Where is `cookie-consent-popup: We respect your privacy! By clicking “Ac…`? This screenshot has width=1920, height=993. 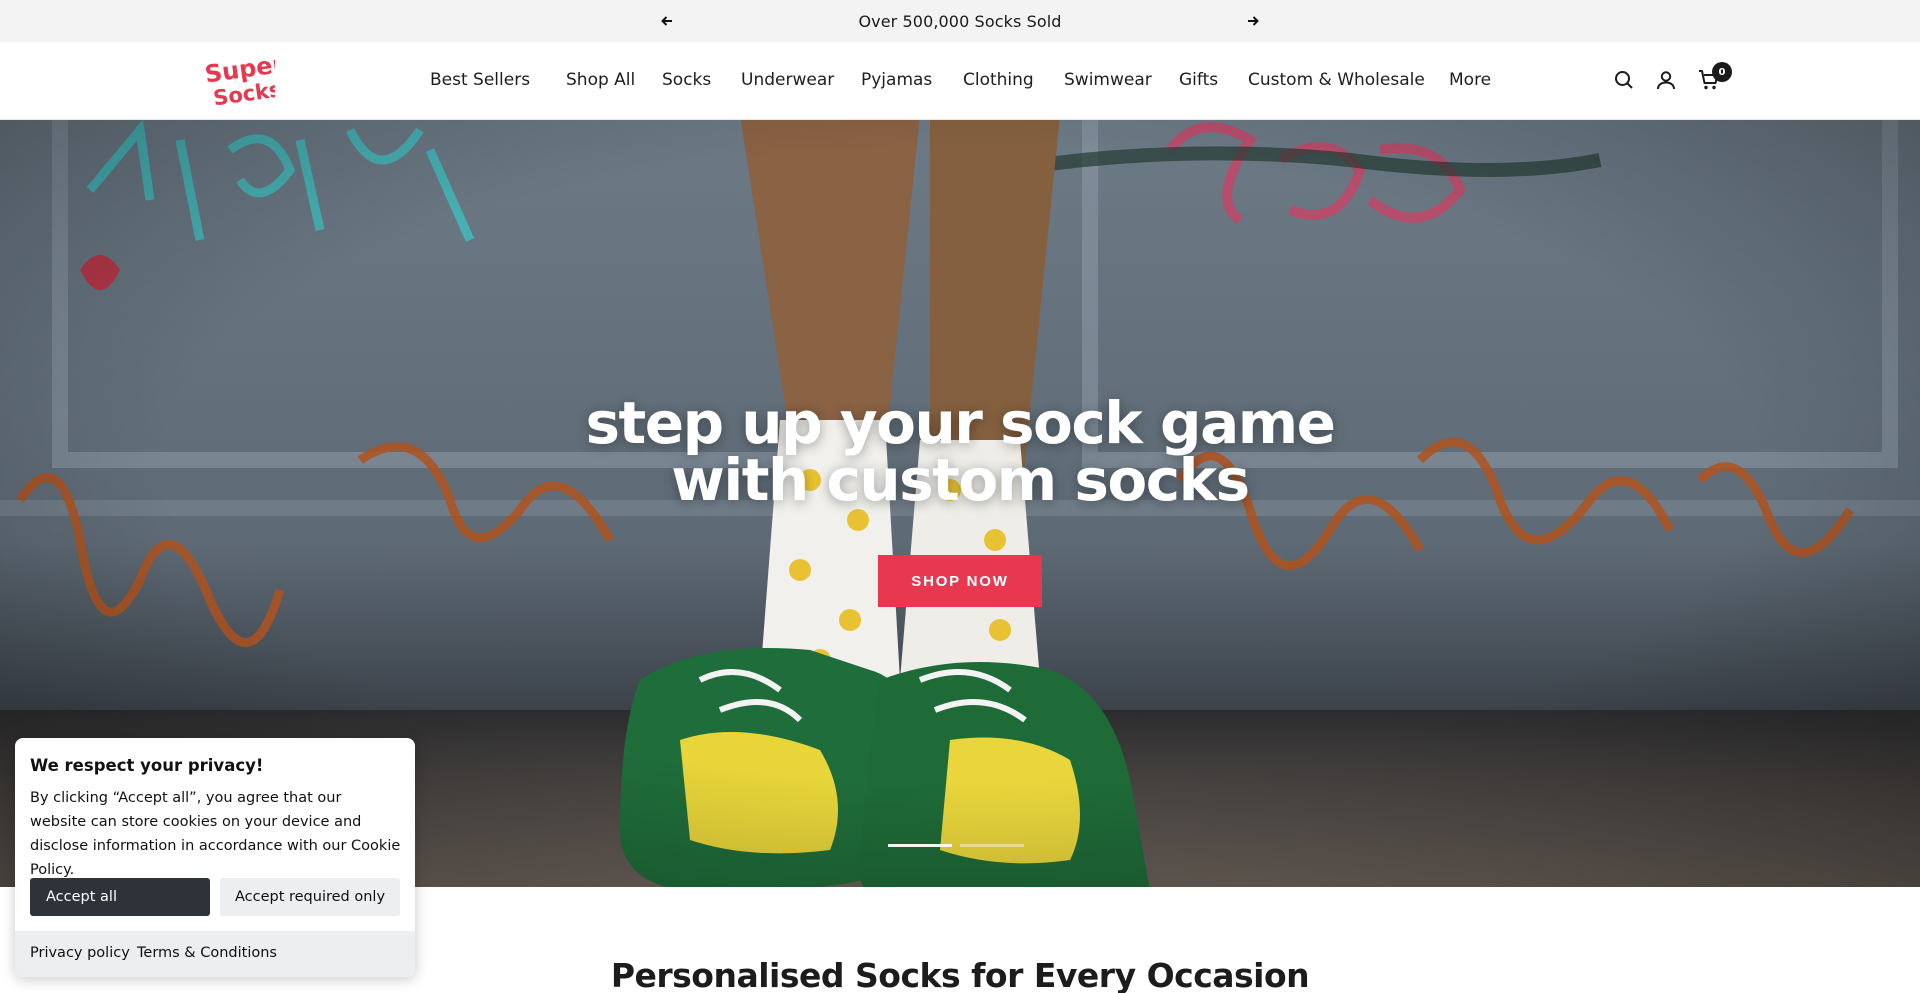
cookie-consent-popup: We respect your privacy! By clicking “Ac… is located at coordinates (215, 857).